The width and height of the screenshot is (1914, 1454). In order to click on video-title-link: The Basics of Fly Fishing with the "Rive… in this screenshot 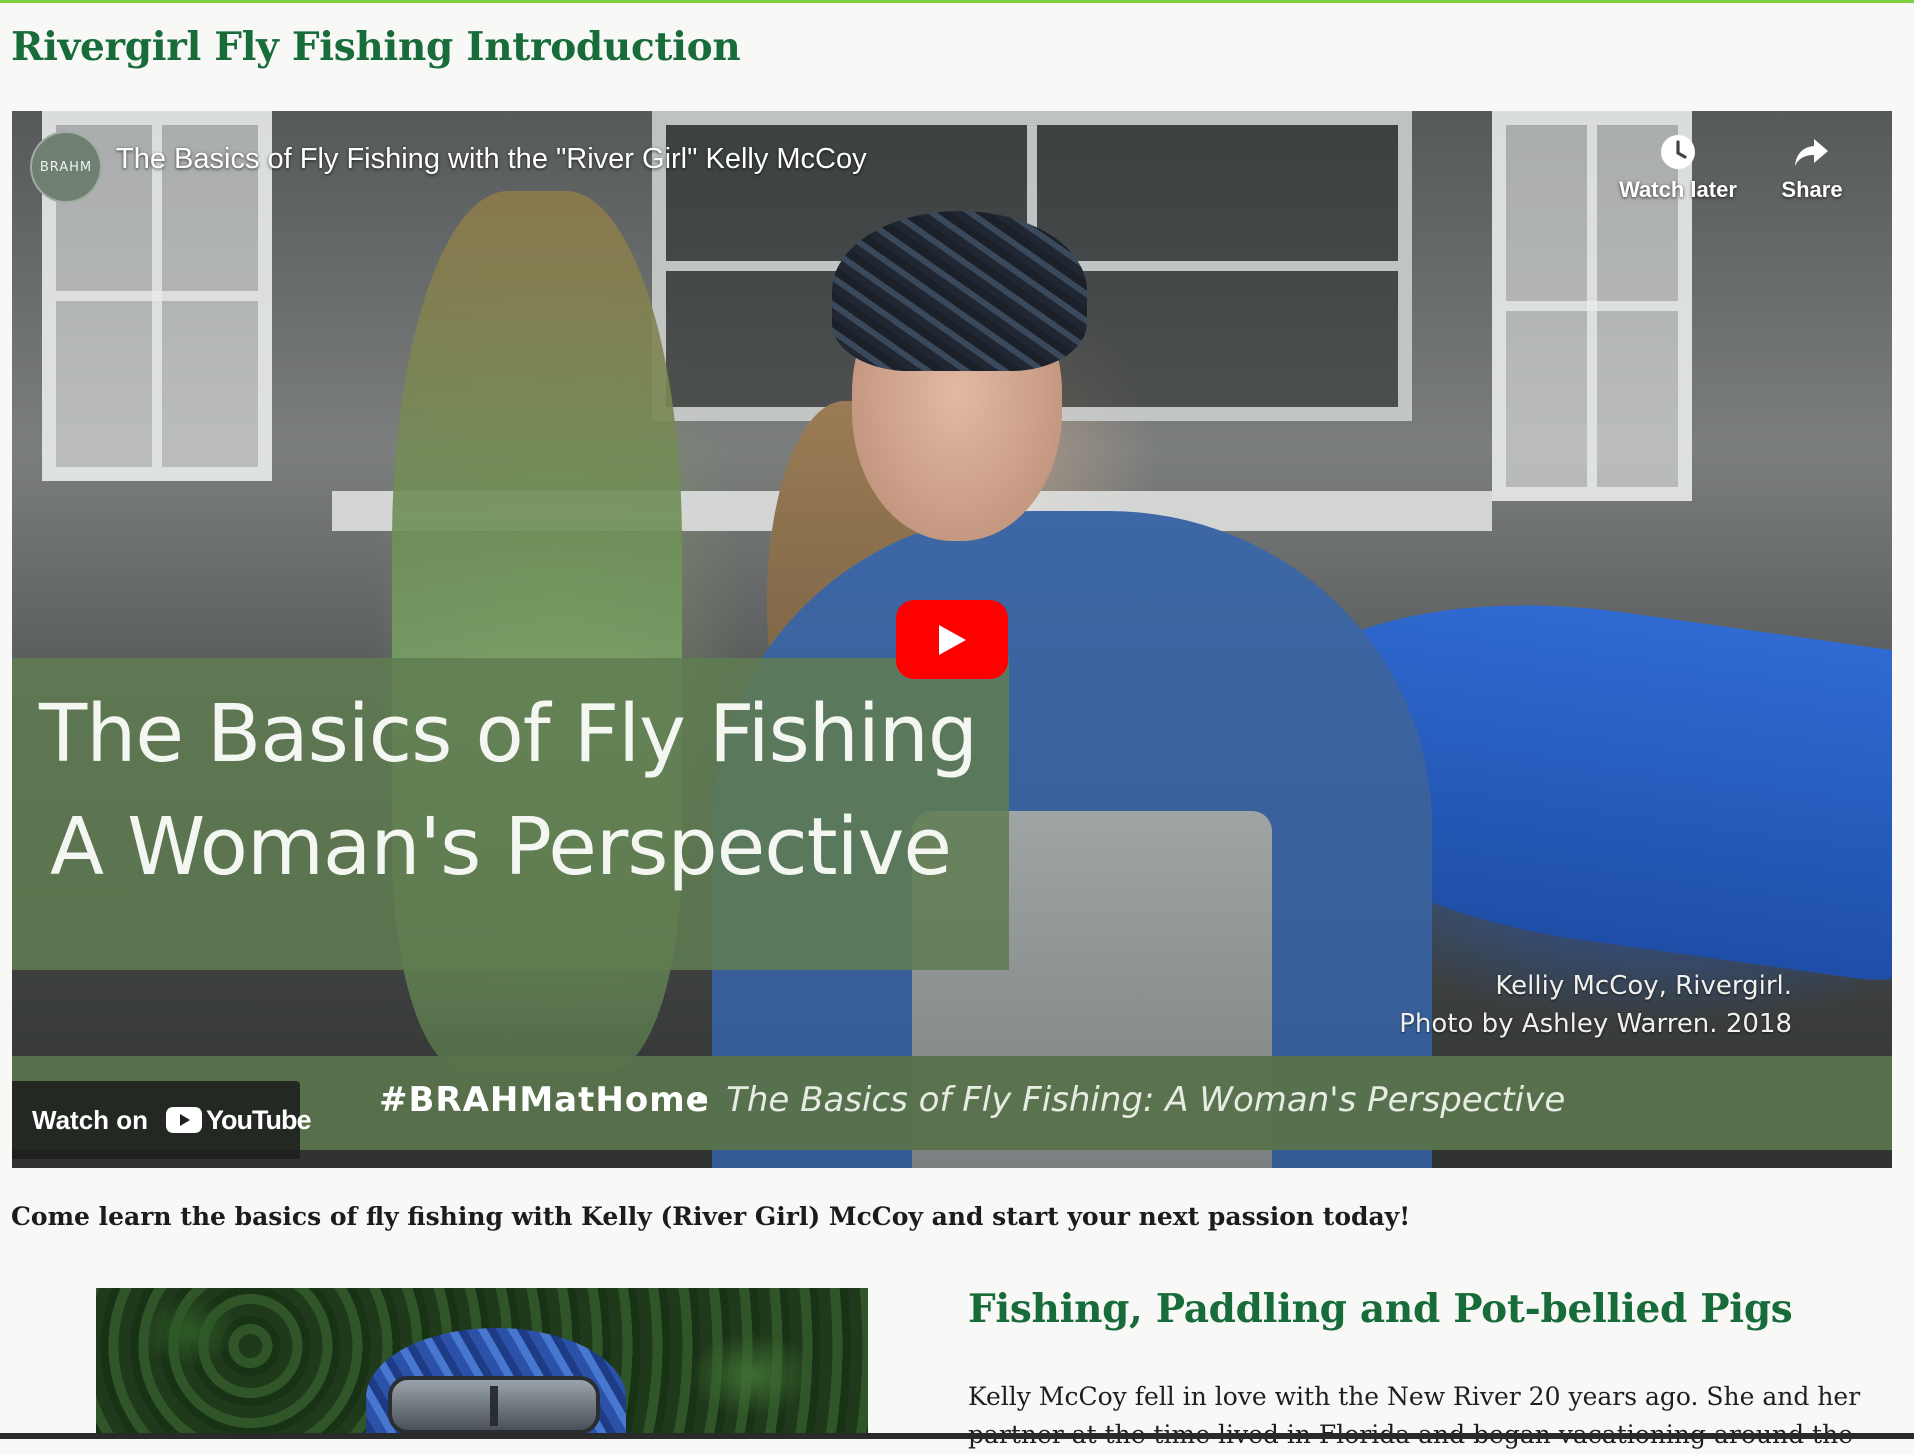, I will do `click(491, 159)`.